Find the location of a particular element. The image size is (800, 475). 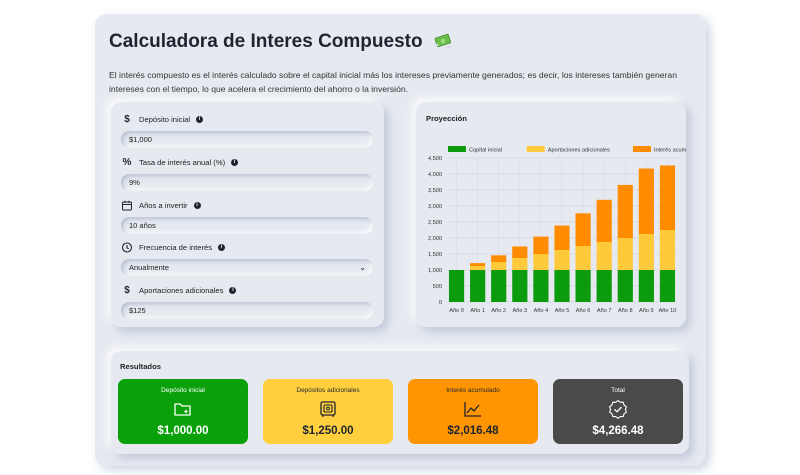

result-additional-deposits: Depósitos adicionales $1,250.00 is located at coordinates (328, 411).